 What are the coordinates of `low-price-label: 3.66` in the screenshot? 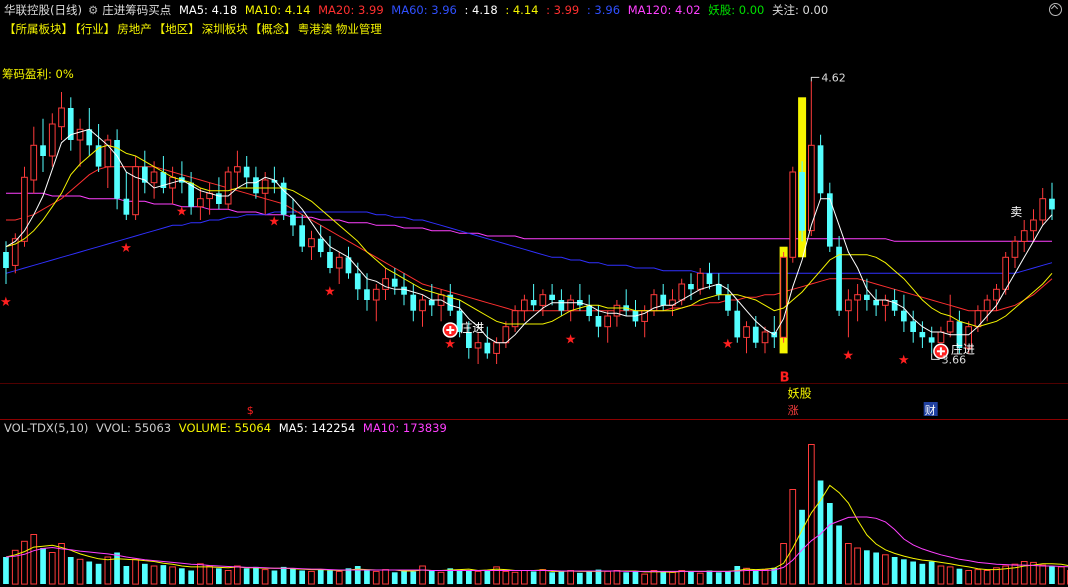 It's located at (954, 359).